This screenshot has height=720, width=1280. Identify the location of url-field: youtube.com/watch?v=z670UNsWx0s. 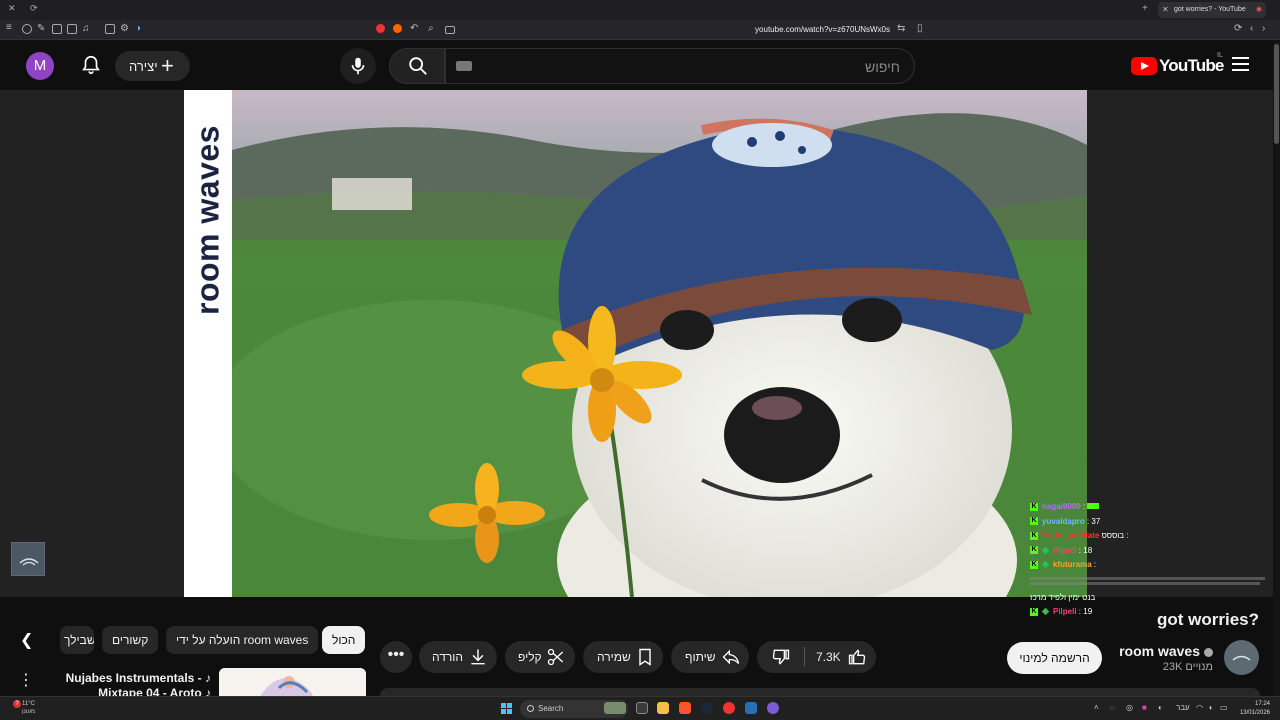
(765, 29).